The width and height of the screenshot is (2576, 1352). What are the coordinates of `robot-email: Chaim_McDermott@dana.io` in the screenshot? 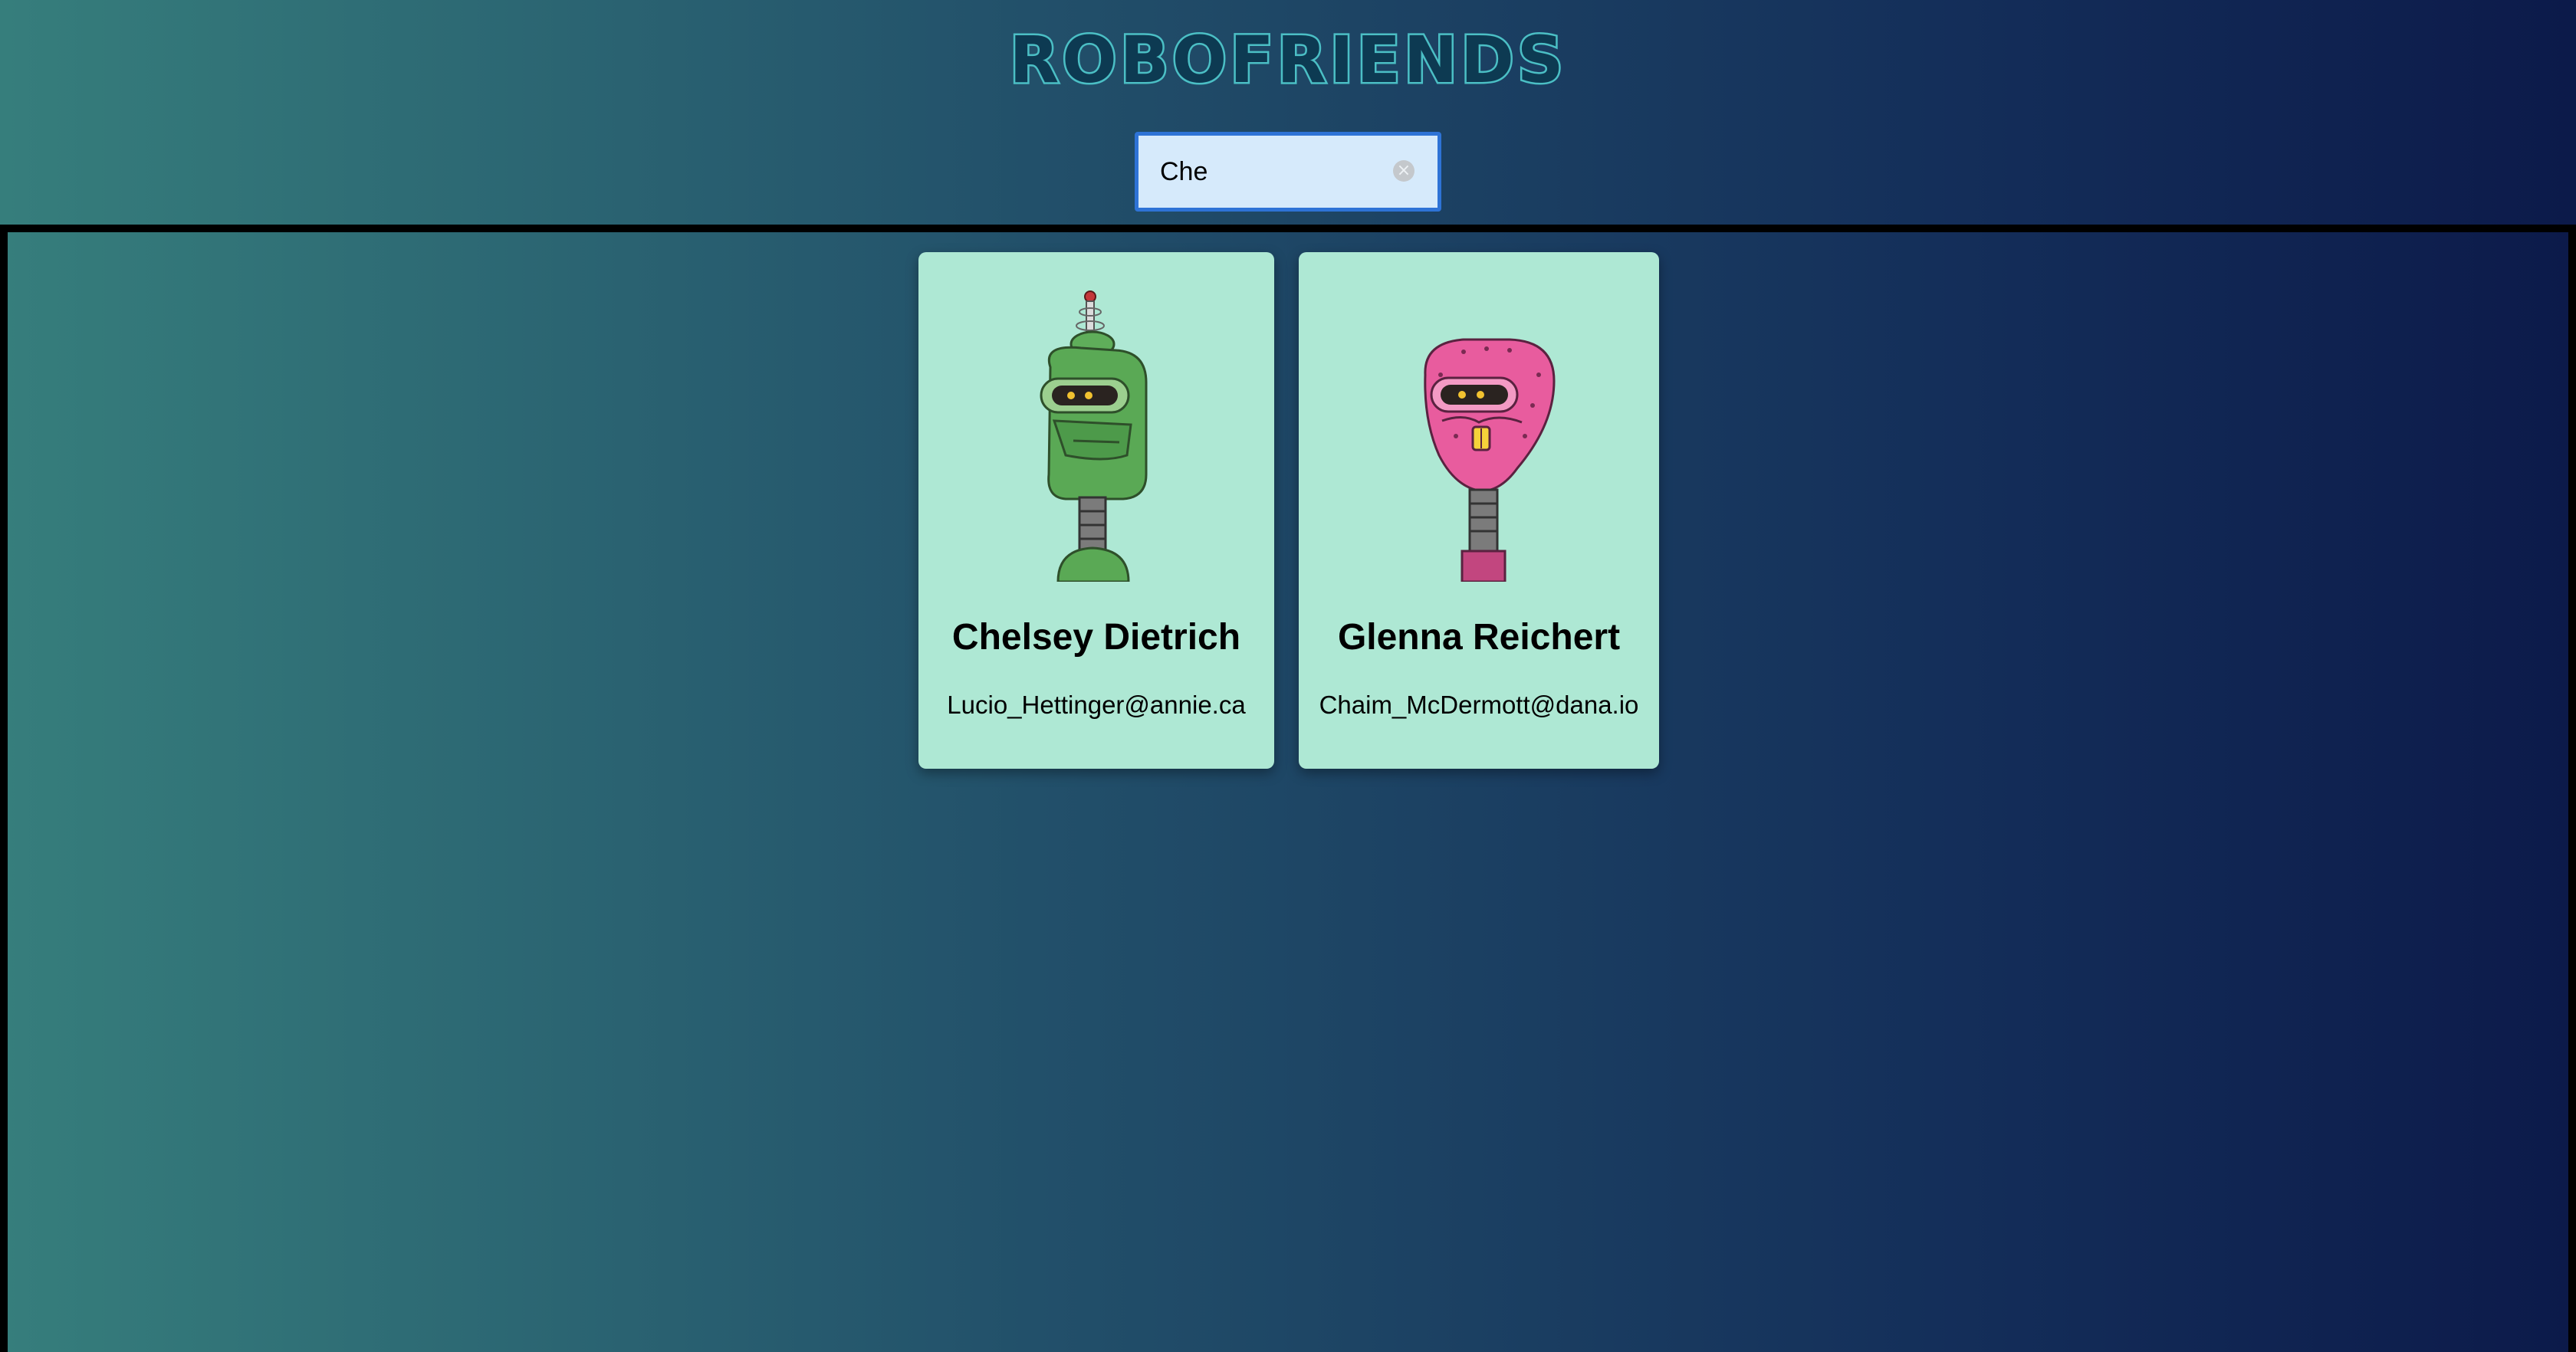 It's located at (1479, 705).